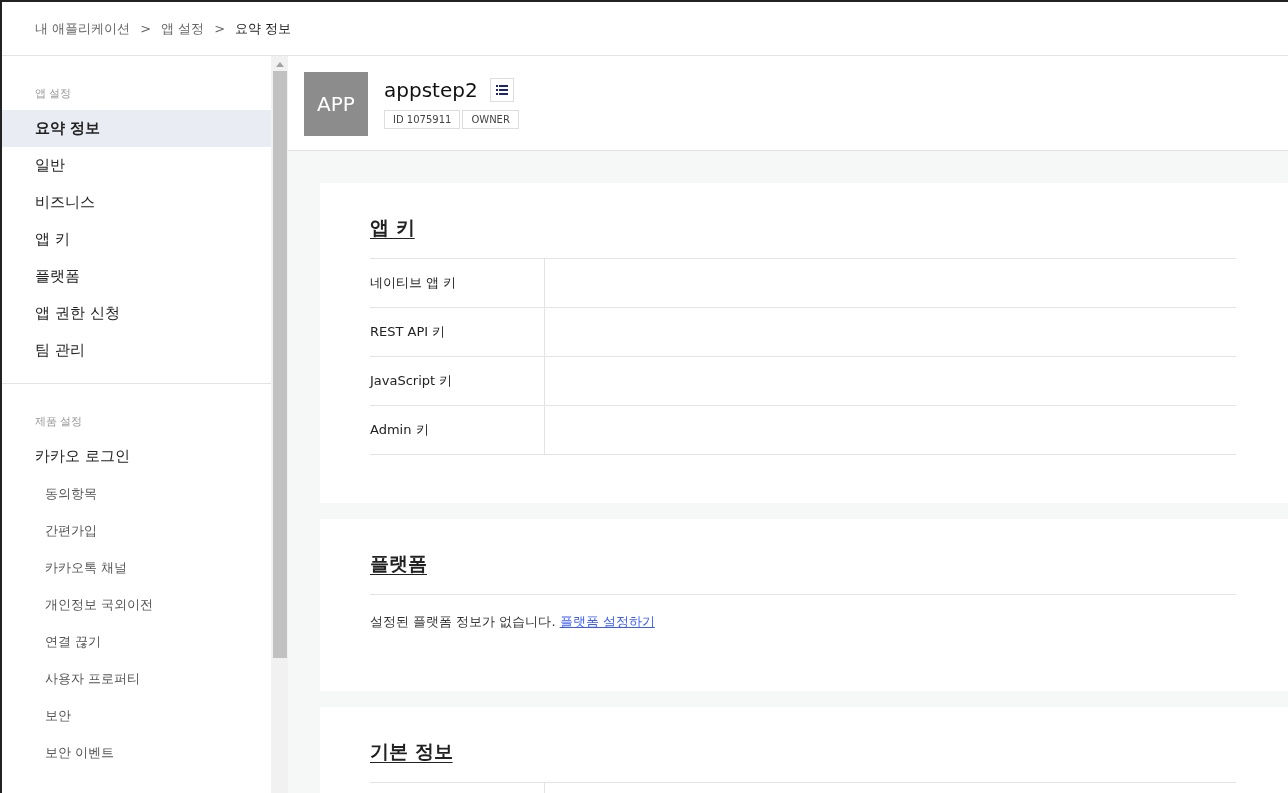 Image resolution: width=1288 pixels, height=793 pixels. I want to click on section-title: 앱 설정, so click(53, 94).